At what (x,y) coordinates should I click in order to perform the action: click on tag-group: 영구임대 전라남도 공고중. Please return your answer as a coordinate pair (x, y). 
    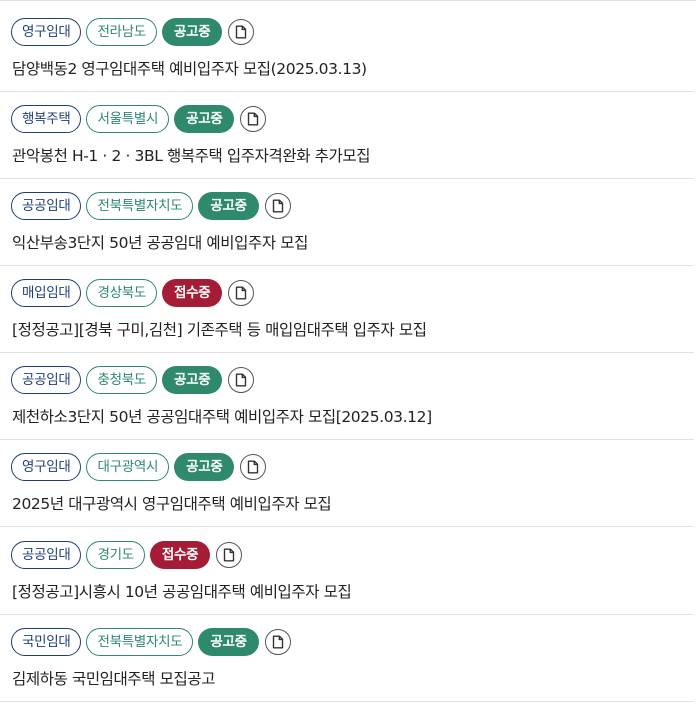
    Looking at the image, I should click on (133, 32).